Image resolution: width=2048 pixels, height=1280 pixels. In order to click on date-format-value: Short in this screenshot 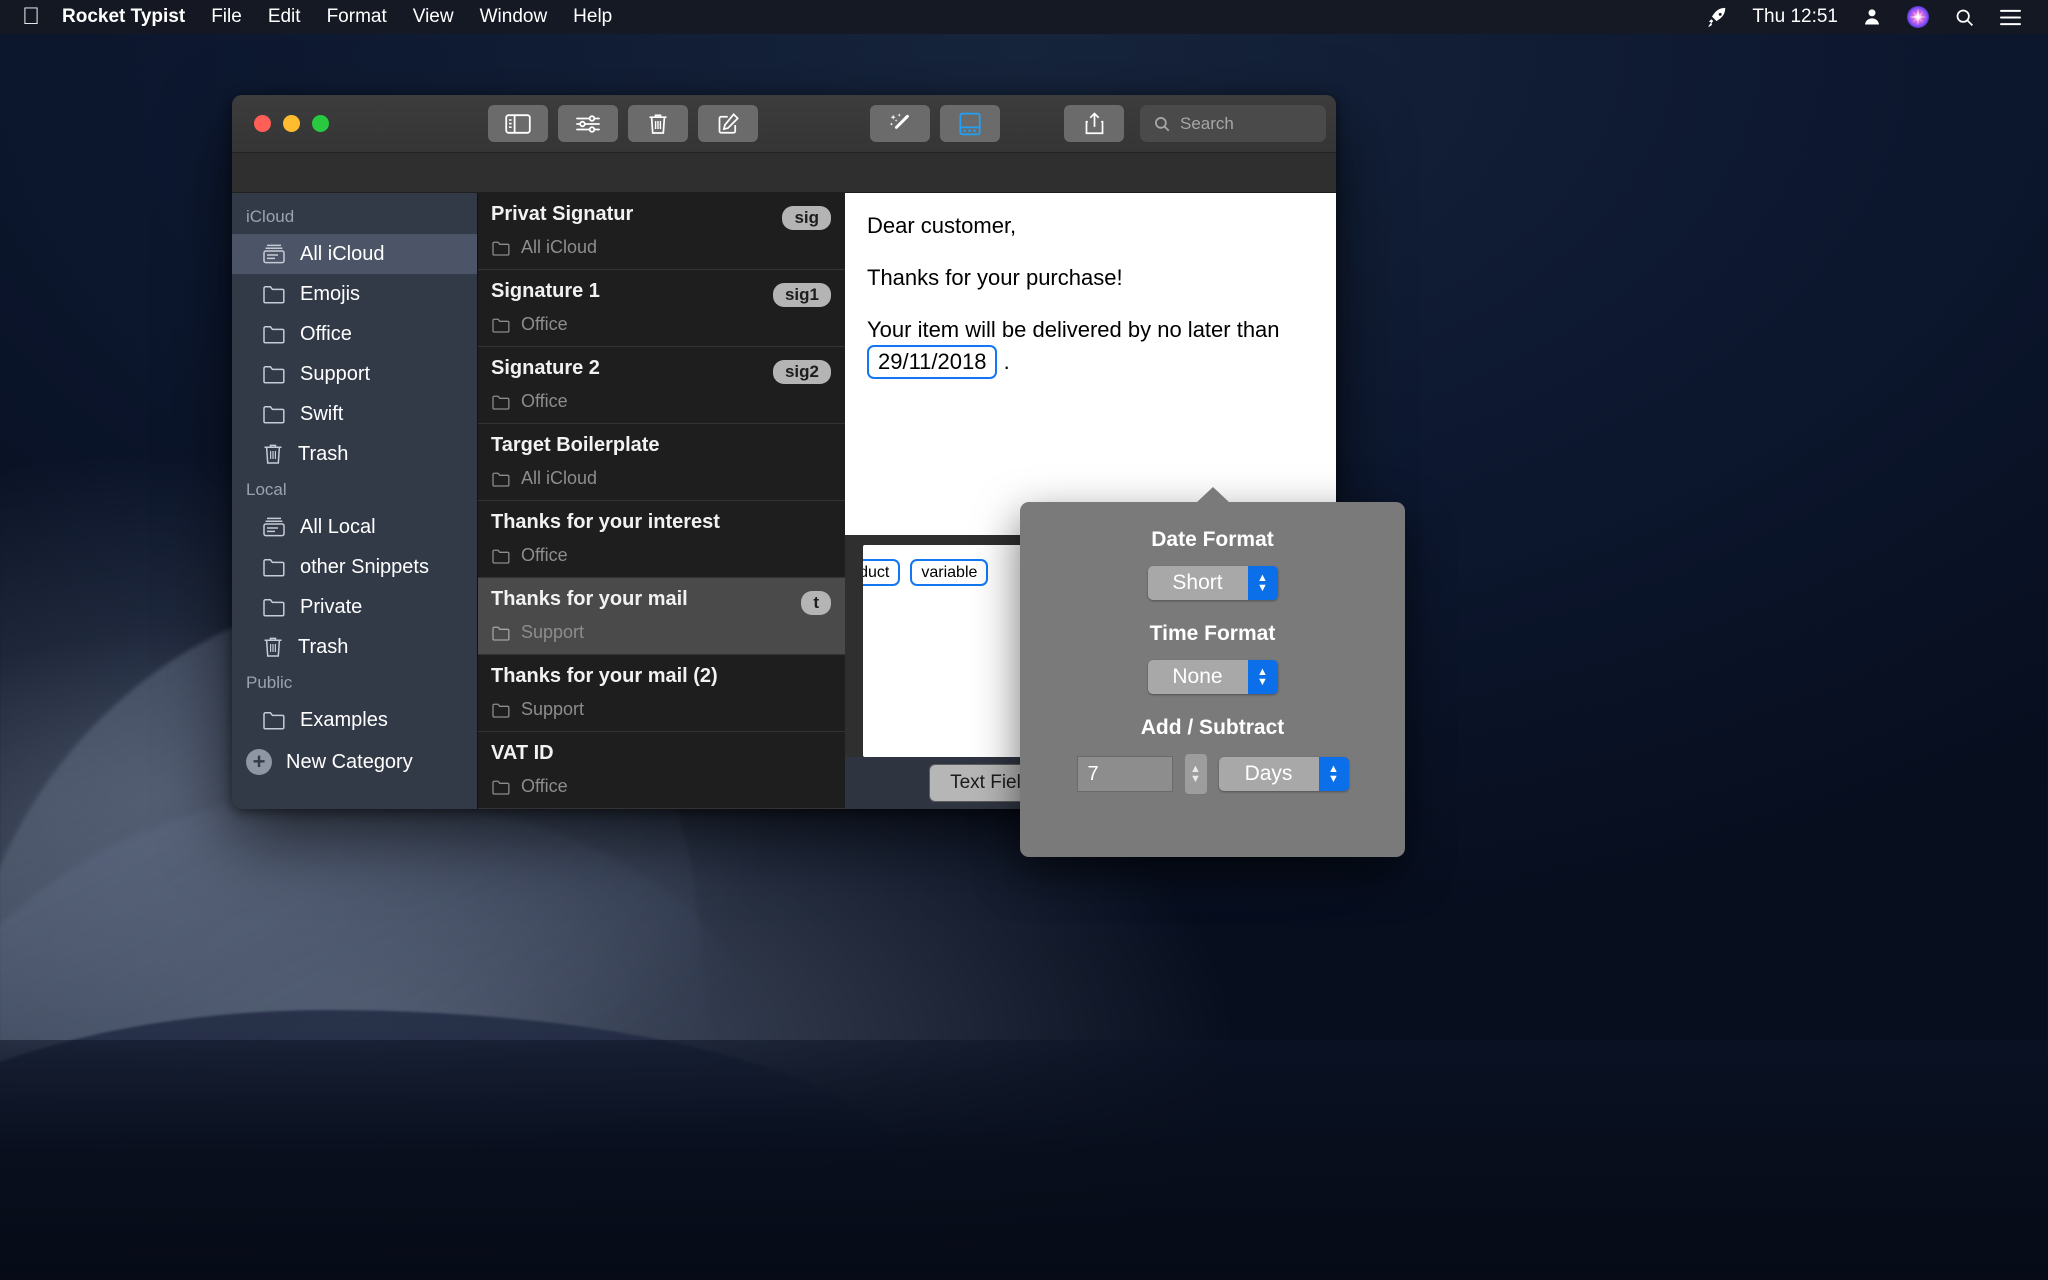, I will do `click(1197, 583)`.